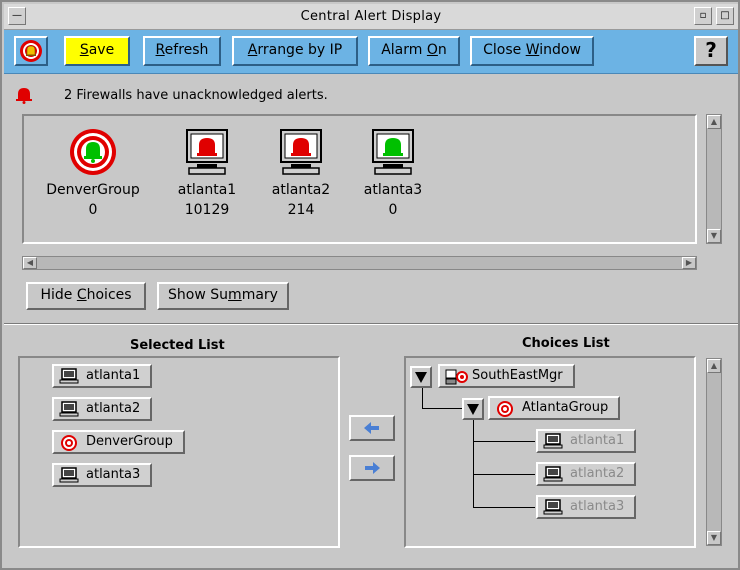 The height and width of the screenshot is (570, 740). Describe the element at coordinates (554, 408) in the screenshot. I see `tree-item-atlantagroup: AtlantaGroup` at that location.